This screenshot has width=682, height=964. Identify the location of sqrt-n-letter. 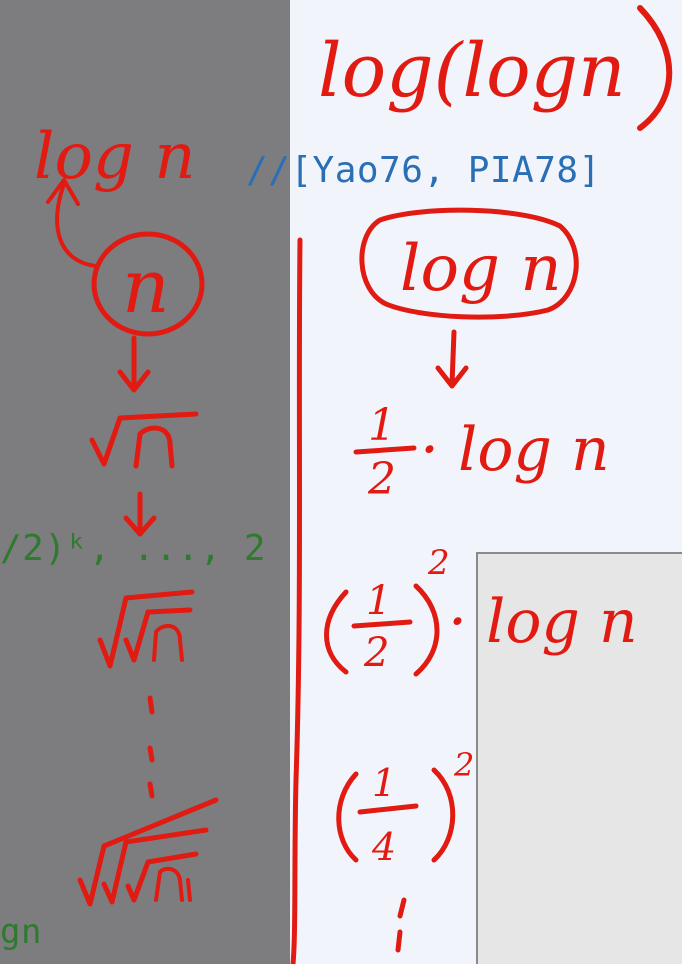
(154, 447).